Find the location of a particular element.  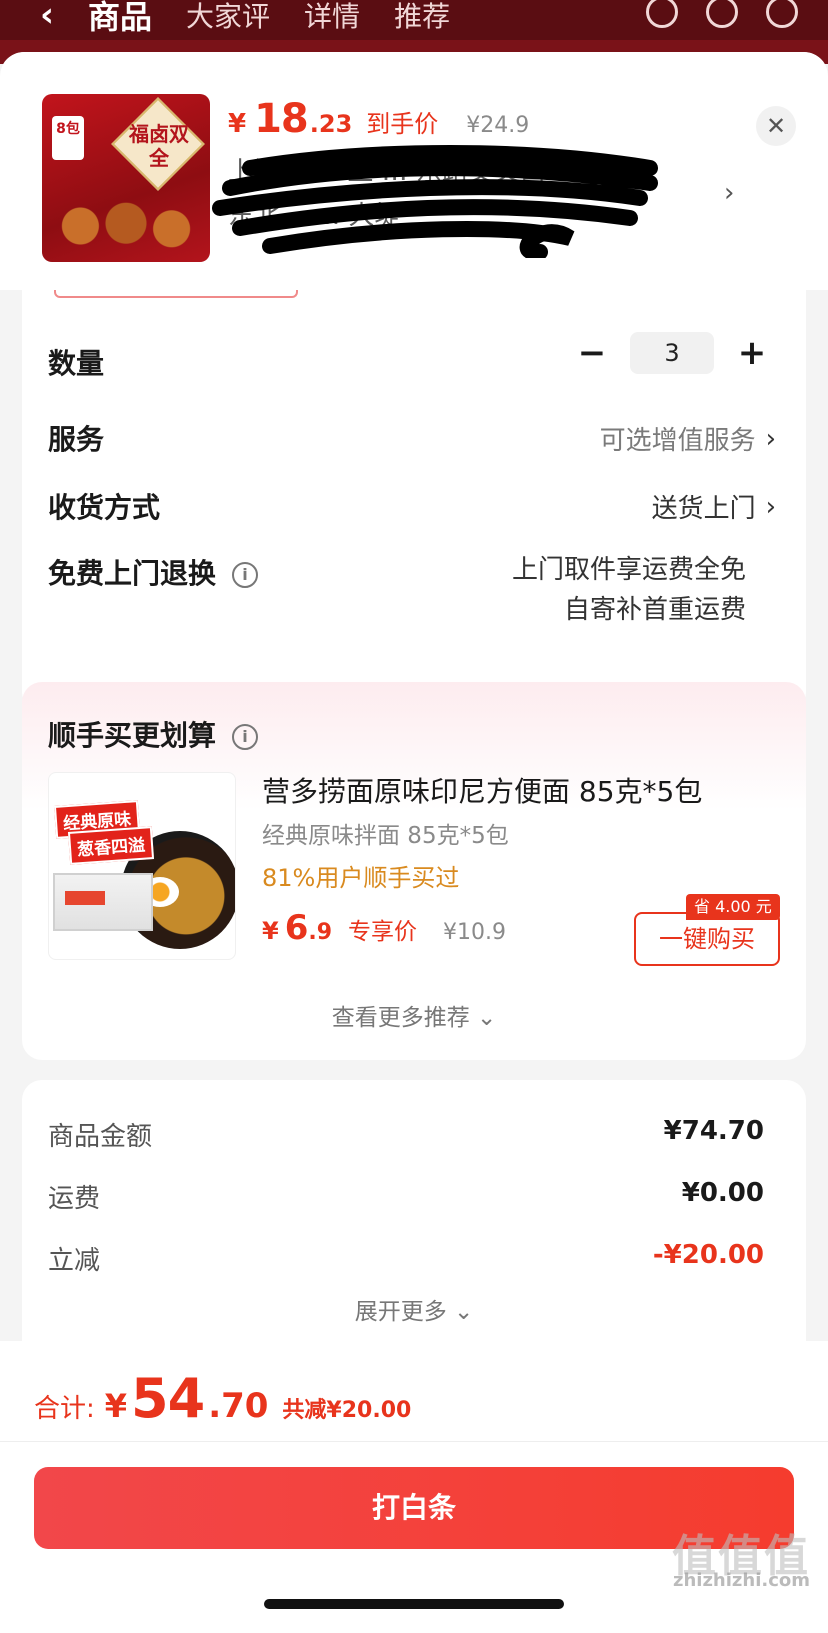

address-chevron-icon: › is located at coordinates (729, 193).